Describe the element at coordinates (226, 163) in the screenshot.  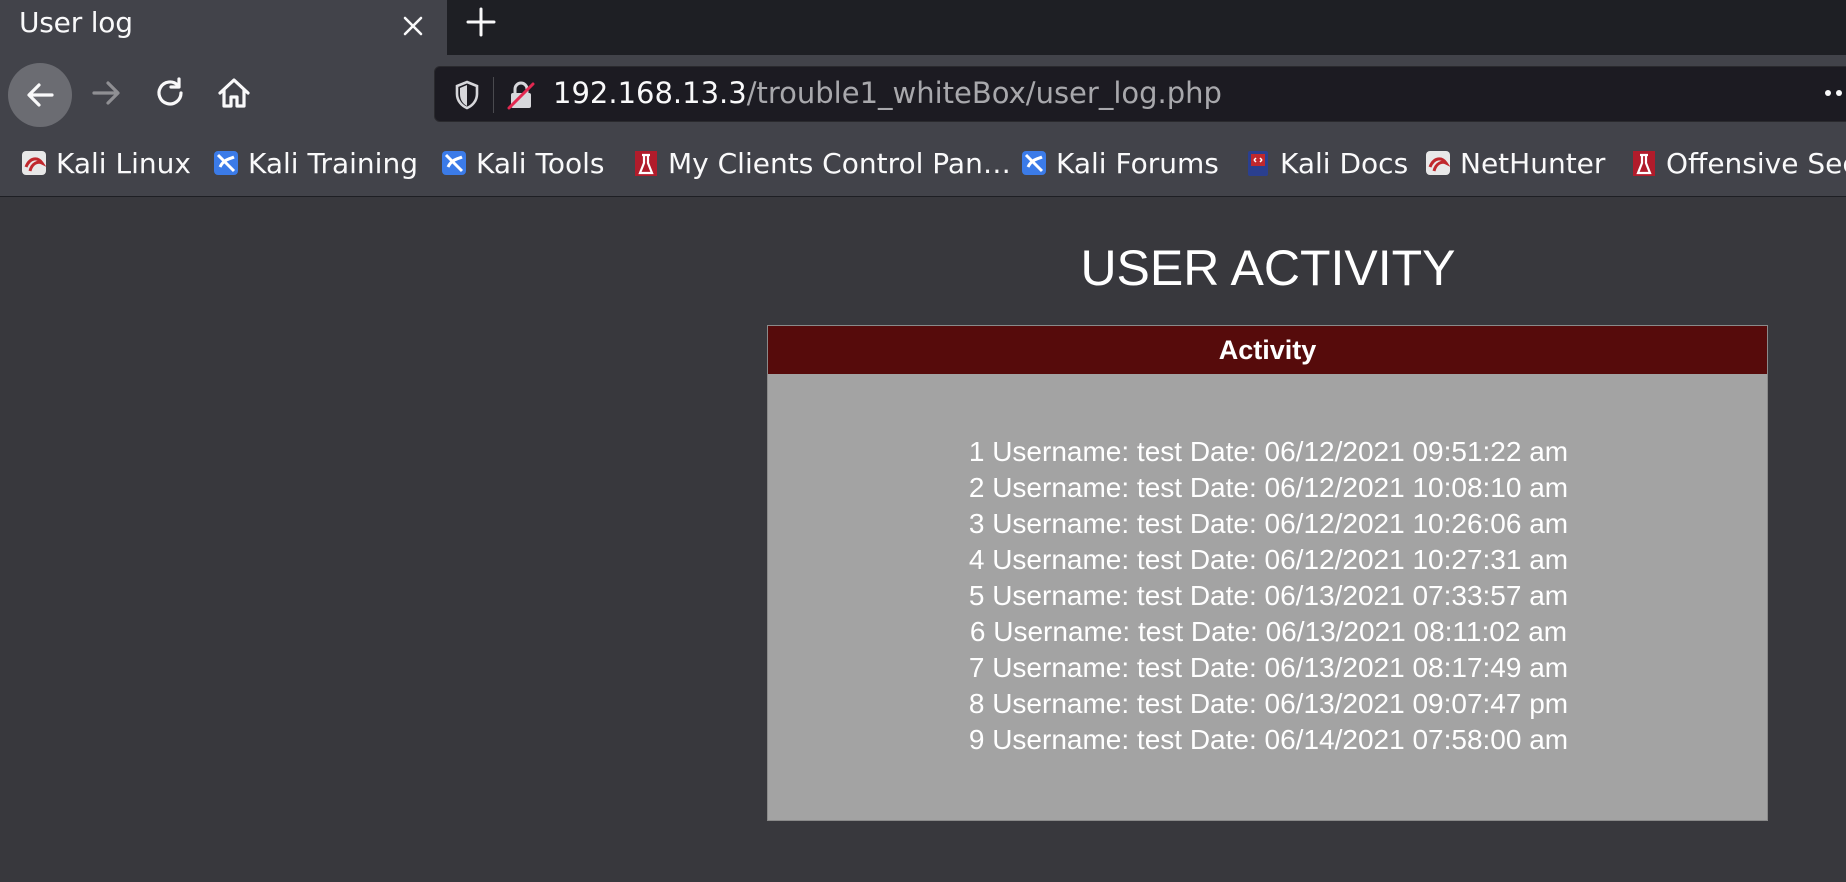
I see `kali-training-icon` at that location.